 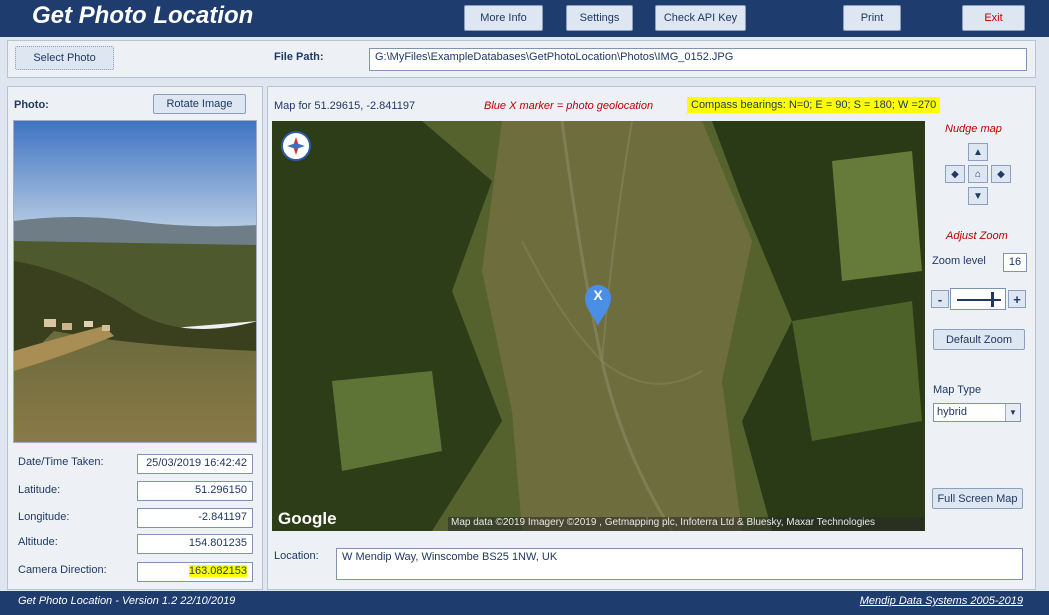 I want to click on camera-direction-field: 163.082153, so click(x=195, y=572).